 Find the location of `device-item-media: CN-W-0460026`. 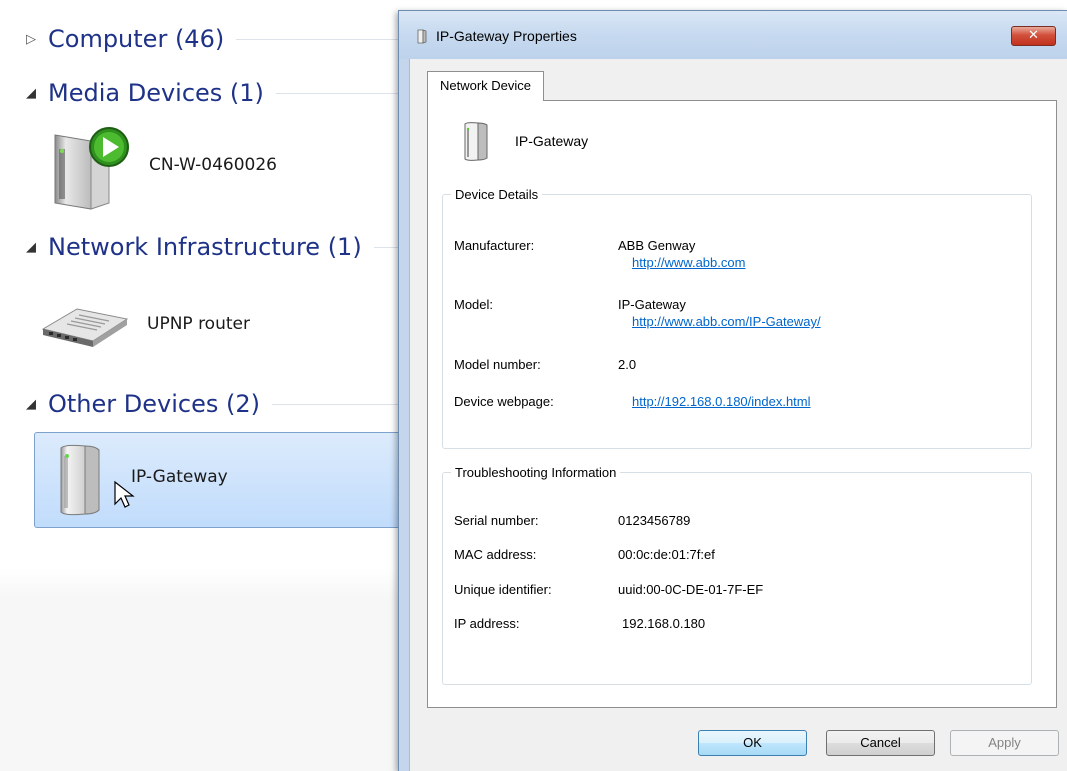

device-item-media: CN-W-0460026 is located at coordinates (224, 171).